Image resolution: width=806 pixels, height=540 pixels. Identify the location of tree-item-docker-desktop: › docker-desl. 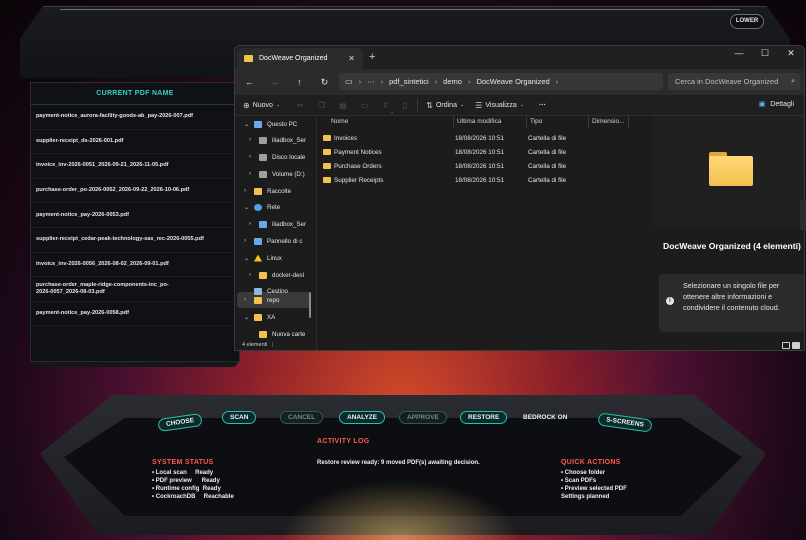
(276, 275).